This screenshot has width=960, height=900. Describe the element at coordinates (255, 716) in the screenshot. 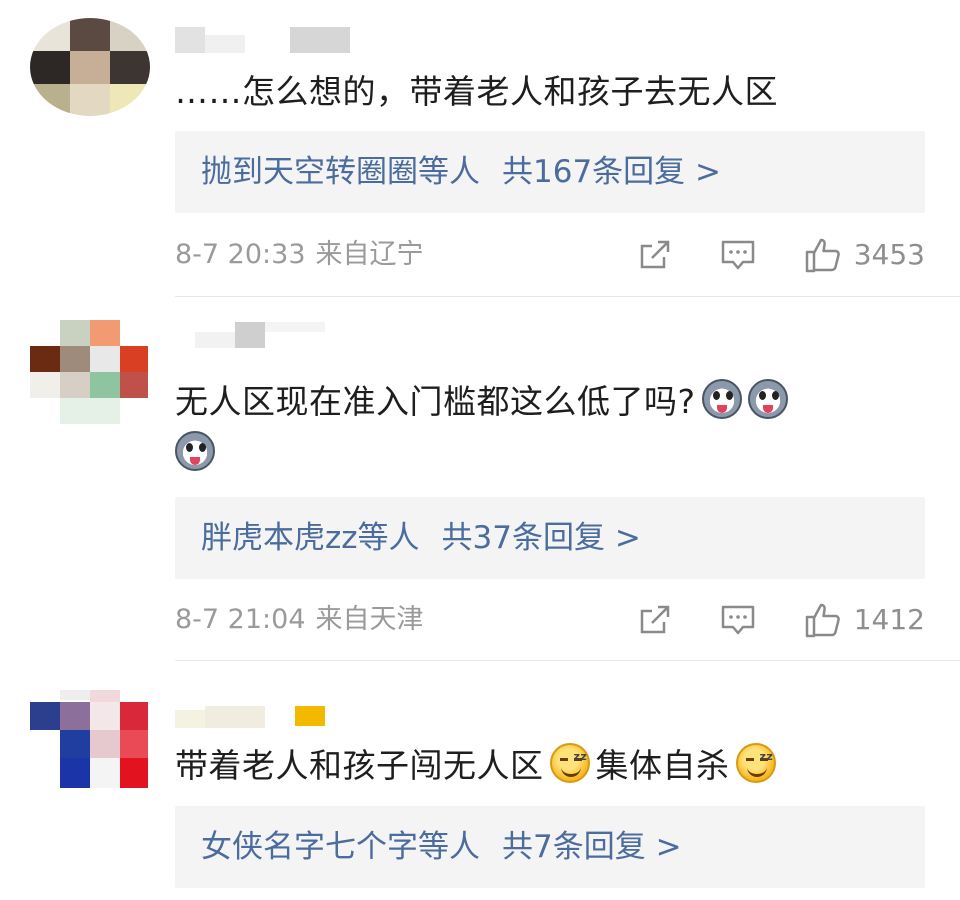

I see `username-blurred` at that location.